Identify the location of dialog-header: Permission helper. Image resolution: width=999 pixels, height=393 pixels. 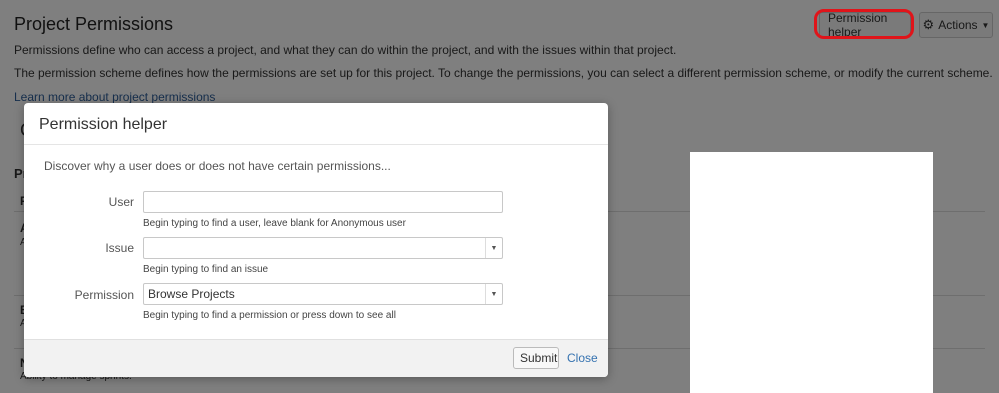
(316, 124).